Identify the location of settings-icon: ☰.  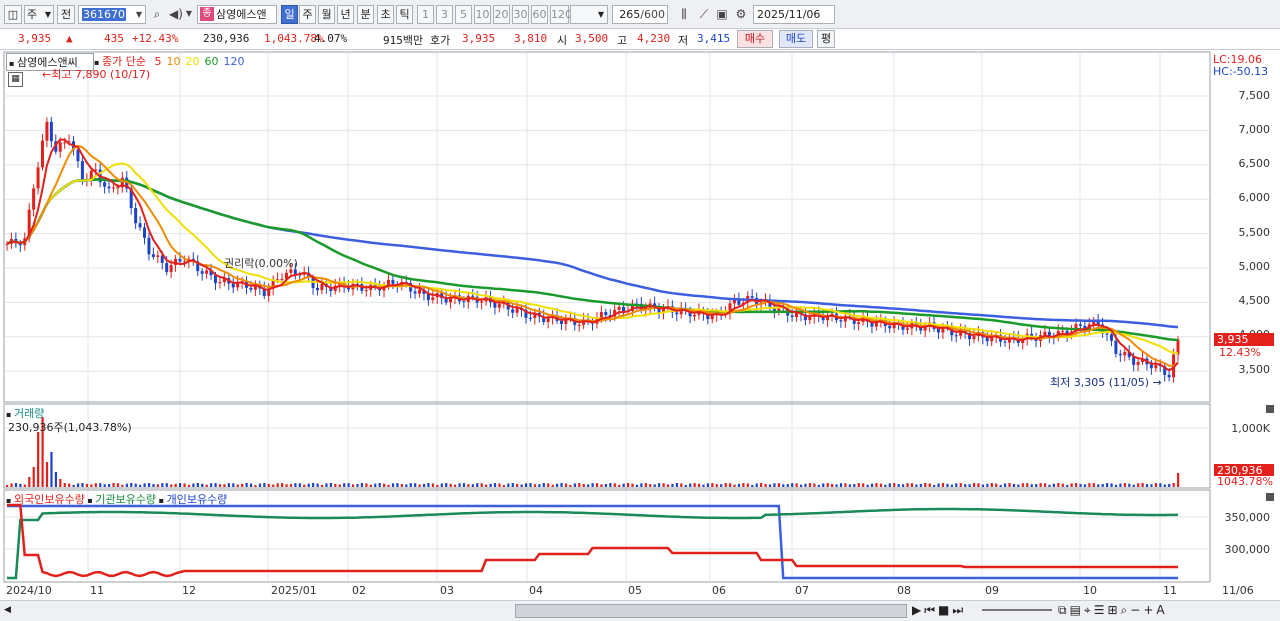
(1101, 610).